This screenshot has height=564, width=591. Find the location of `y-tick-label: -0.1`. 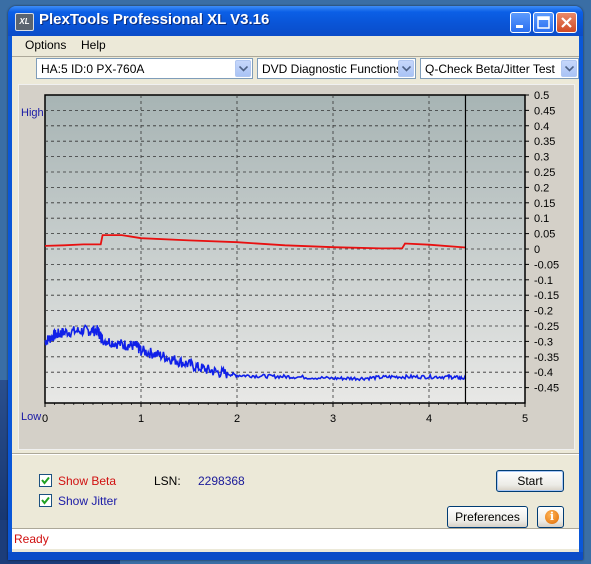

y-tick-label: -0.1 is located at coordinates (543, 281).